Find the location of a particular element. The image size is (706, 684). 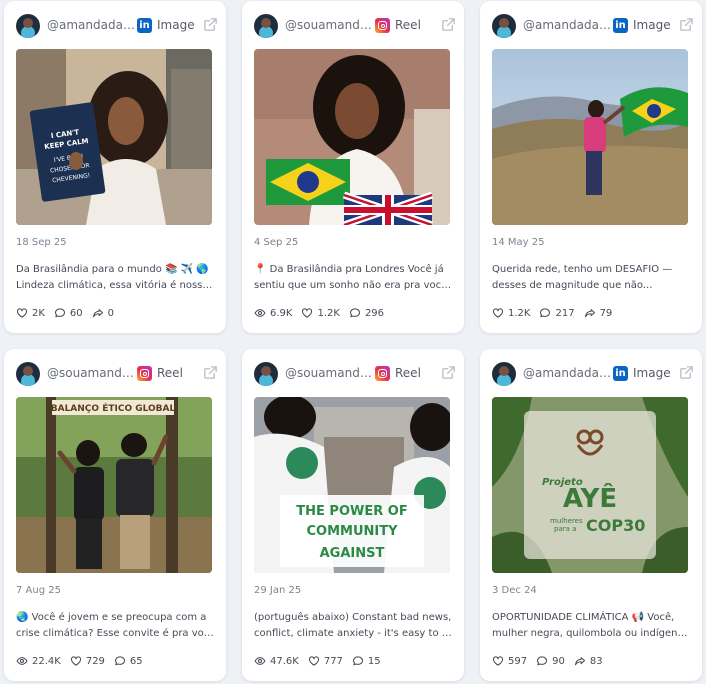

post-stats: 47.6K 777 15 is located at coordinates (317, 661).